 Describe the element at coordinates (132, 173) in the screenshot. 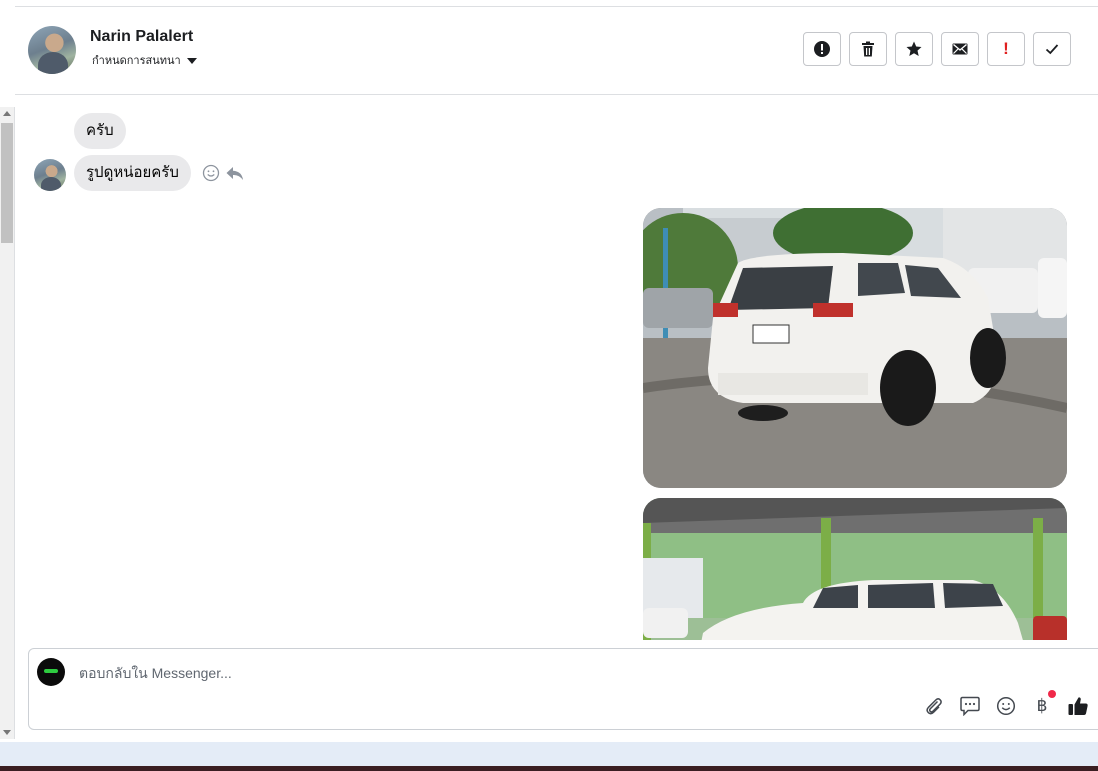

I see `message-bubble: รูปดูหน่อยครับ` at that location.